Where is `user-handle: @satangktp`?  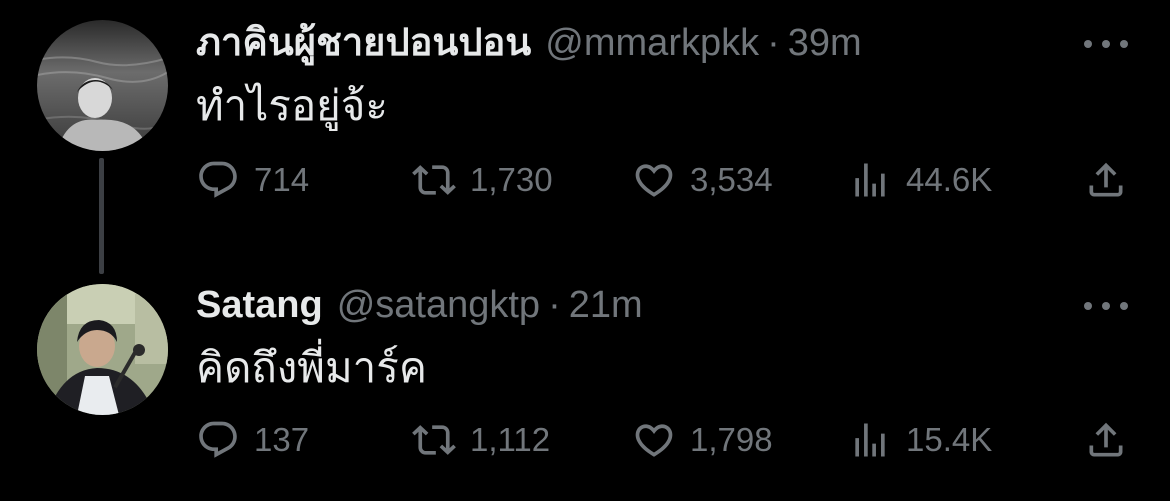
user-handle: @satangktp is located at coordinates (438, 305).